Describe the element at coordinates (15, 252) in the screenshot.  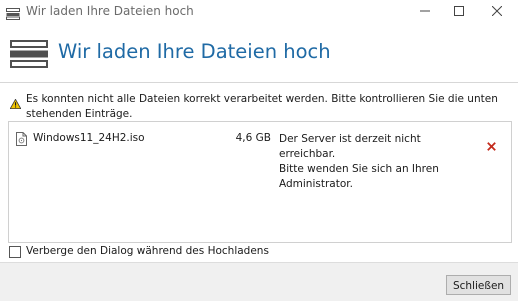
I see `hide-dialog-checkbox` at that location.